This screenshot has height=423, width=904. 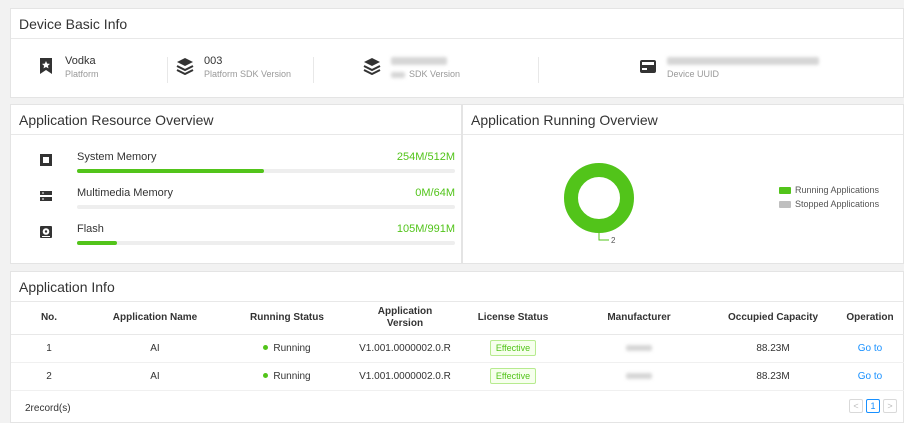 I want to click on column-header-running-status: Running Status, so click(x=287, y=318).